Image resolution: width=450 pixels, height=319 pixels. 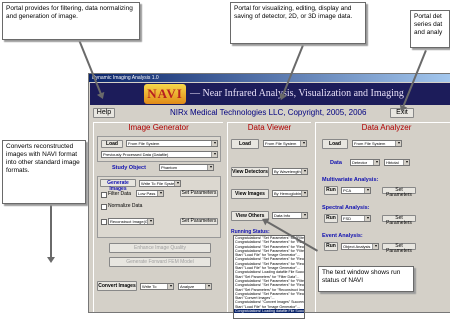 I want to click on image-generator-heading: Image Generator, so click(x=158, y=127).